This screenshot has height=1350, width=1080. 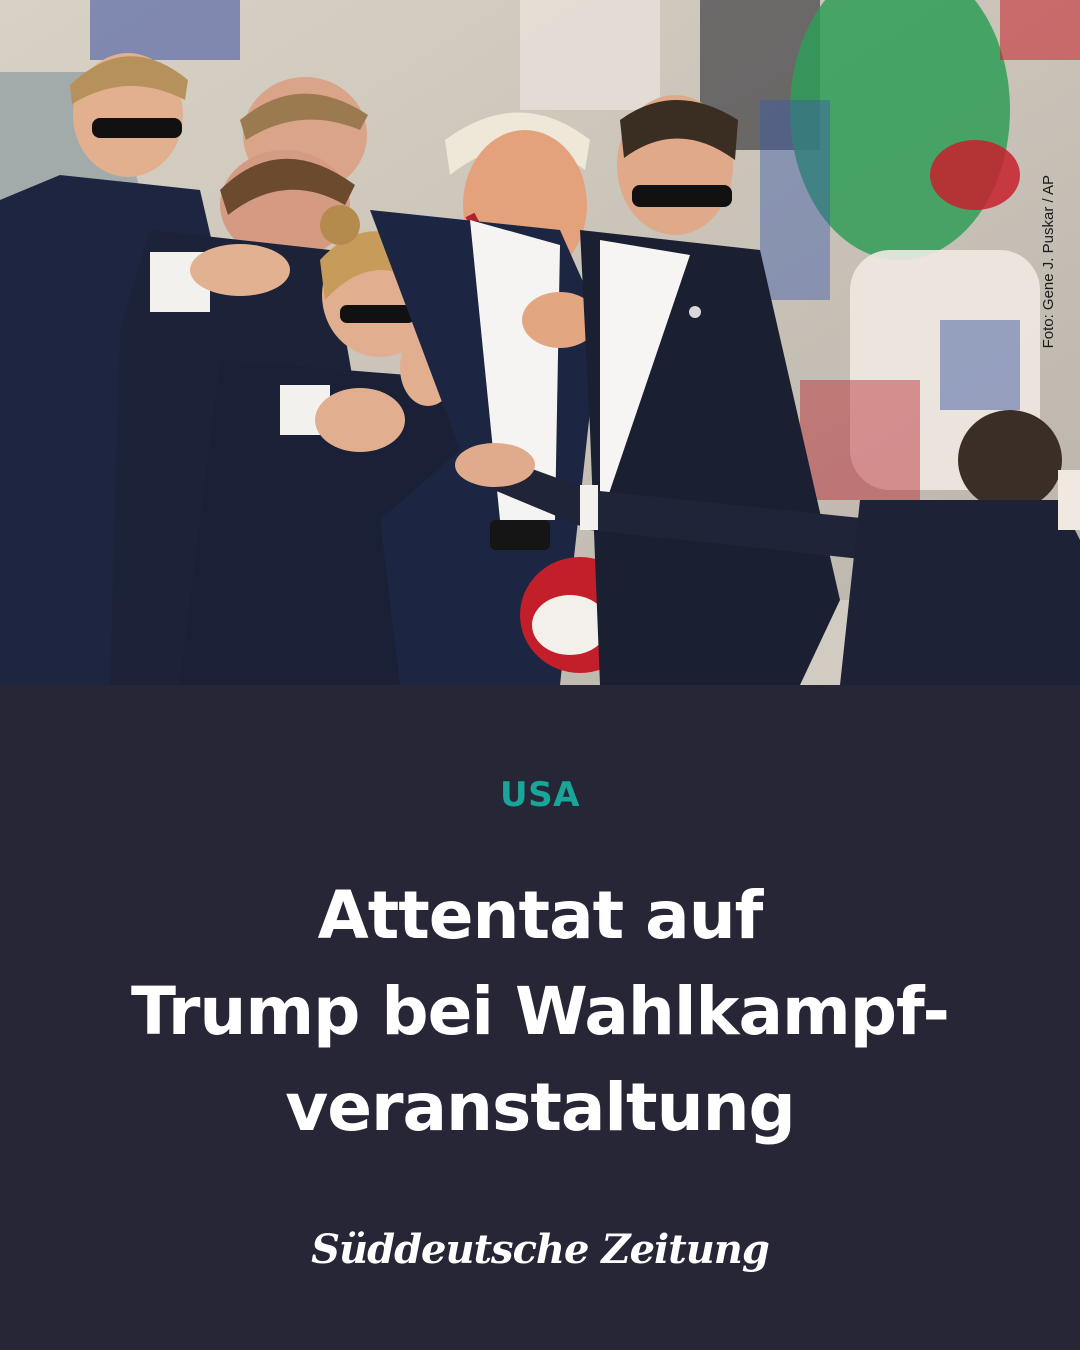 I want to click on headline-line: Trump bei Wahlkampf-, so click(x=540, y=1011).